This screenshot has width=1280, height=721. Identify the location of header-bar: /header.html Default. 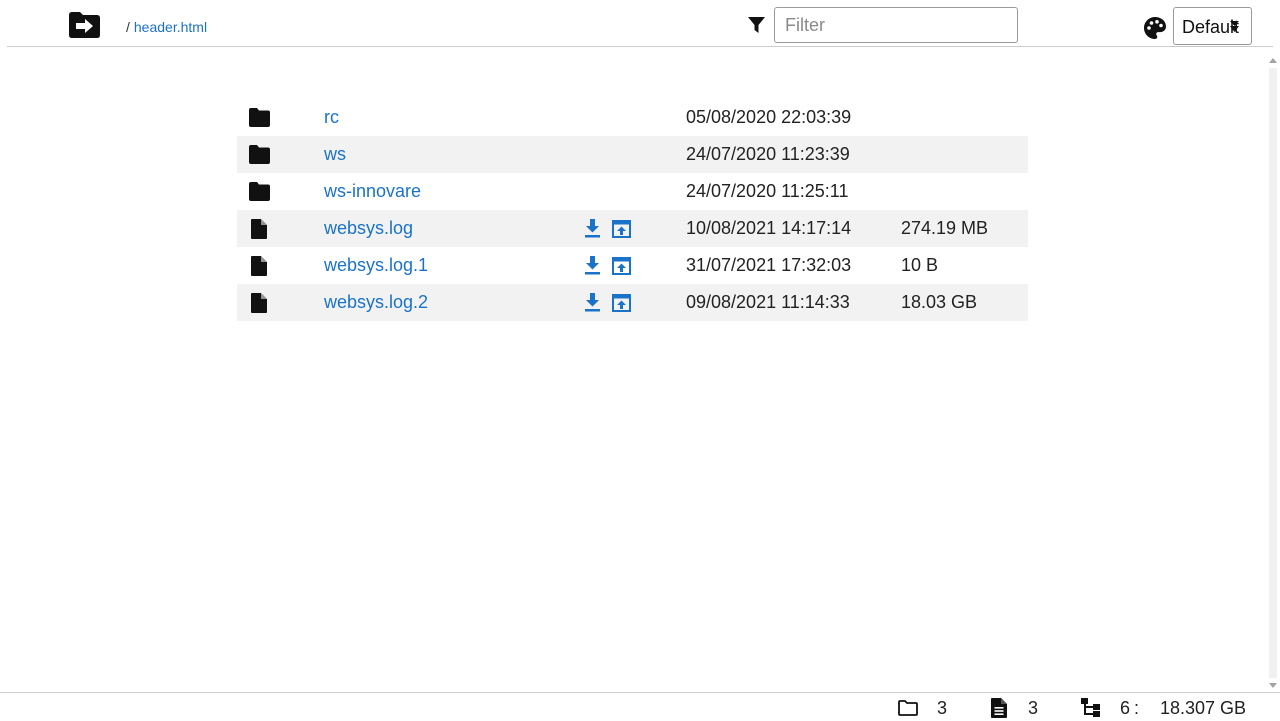
(640, 23).